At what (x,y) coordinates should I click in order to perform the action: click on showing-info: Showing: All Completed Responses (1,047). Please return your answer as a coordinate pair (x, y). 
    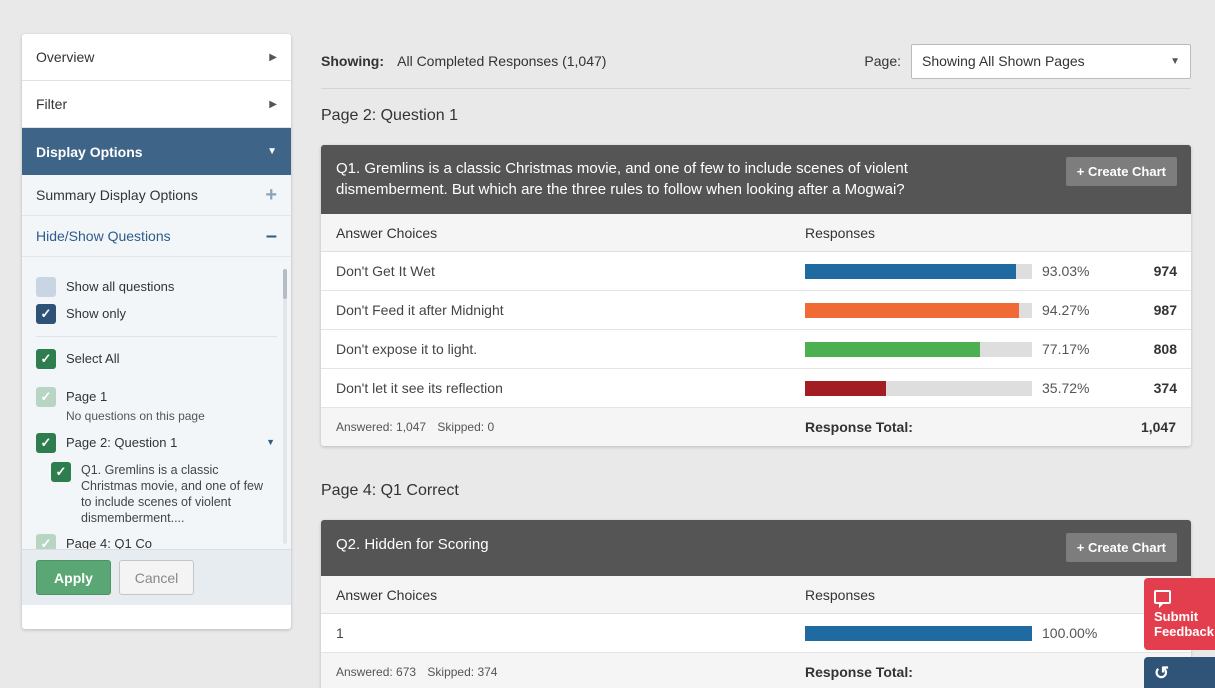
    Looking at the image, I should click on (463, 61).